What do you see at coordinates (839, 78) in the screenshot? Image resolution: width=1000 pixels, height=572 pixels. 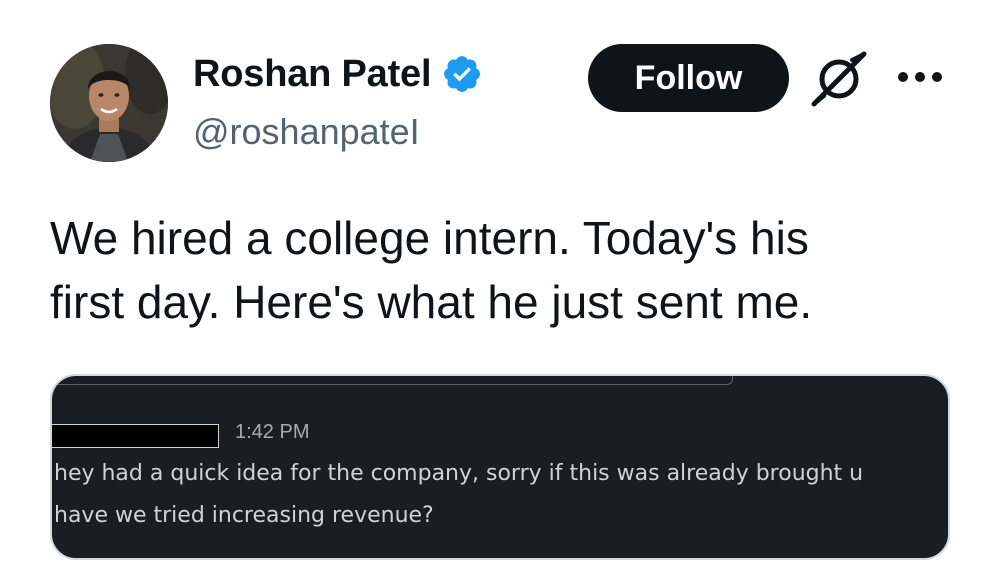 I see `grok-icon` at bounding box center [839, 78].